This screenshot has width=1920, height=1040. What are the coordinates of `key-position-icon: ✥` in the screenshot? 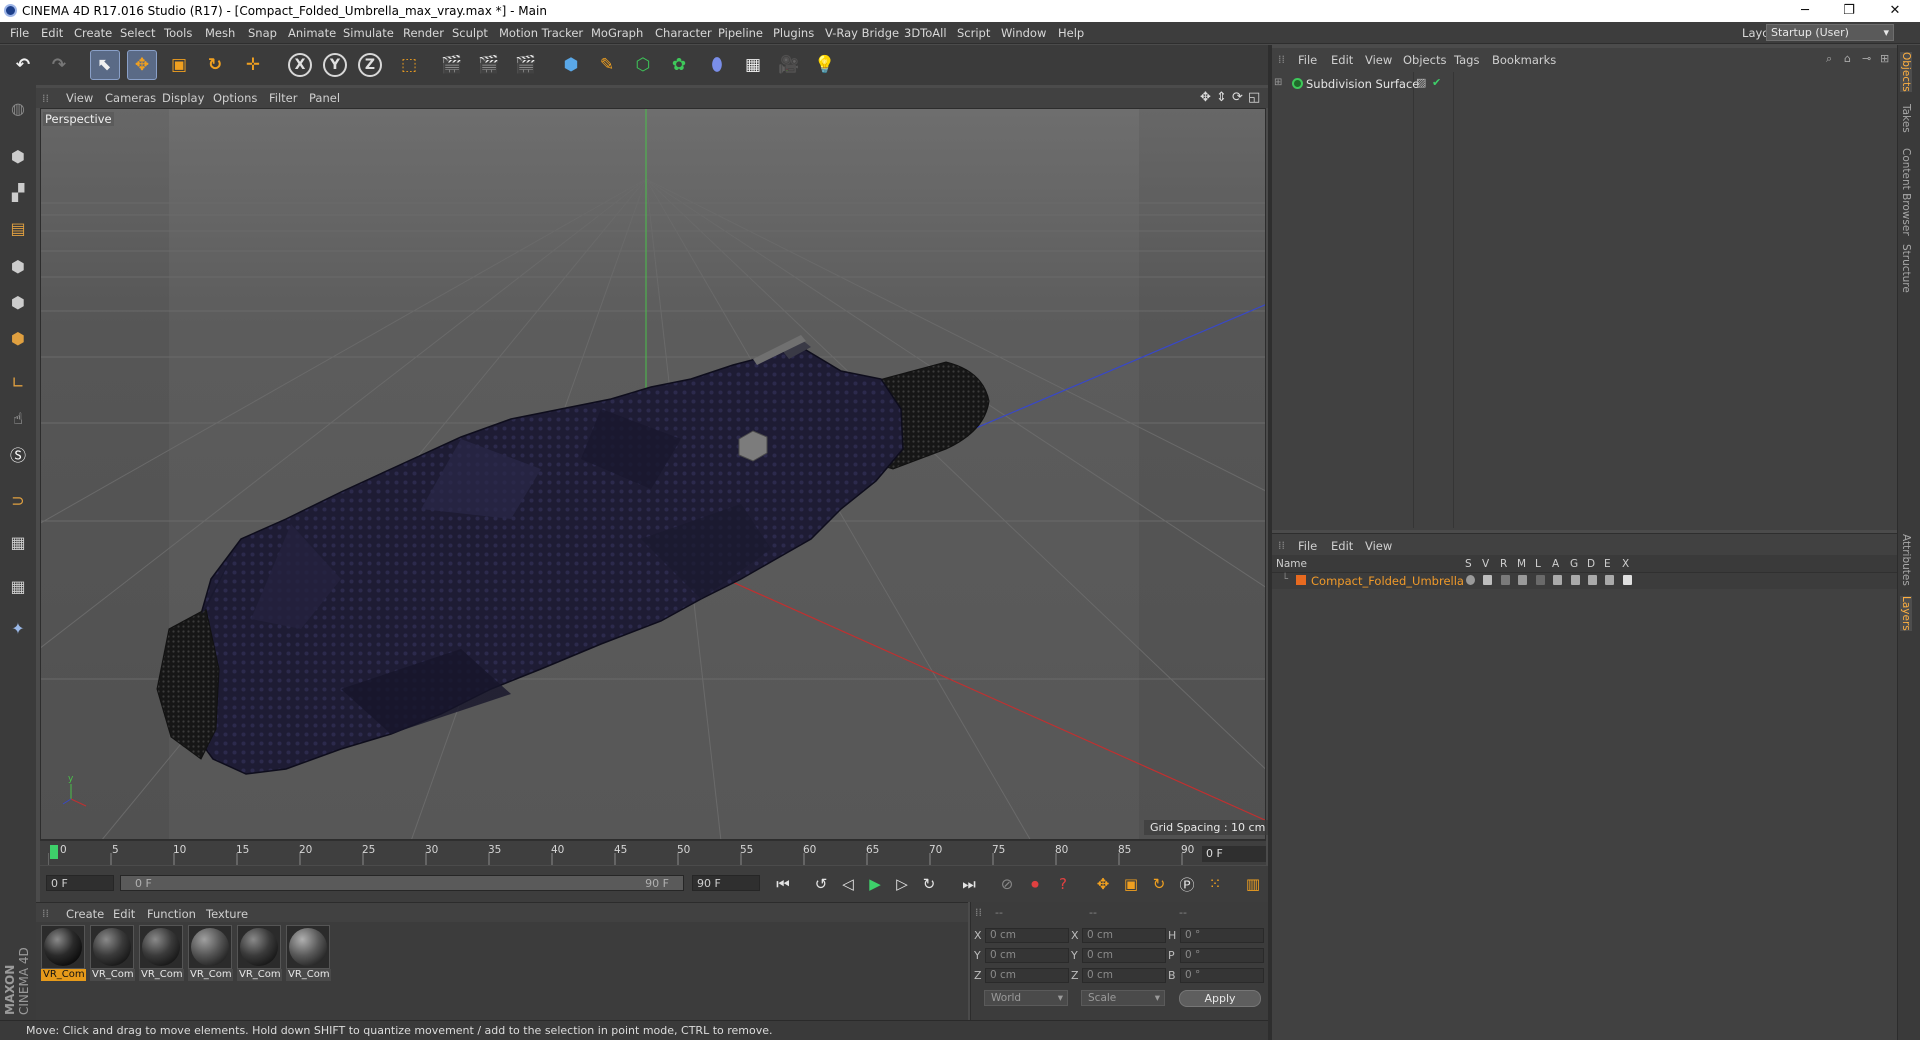 It's located at (1103, 884).